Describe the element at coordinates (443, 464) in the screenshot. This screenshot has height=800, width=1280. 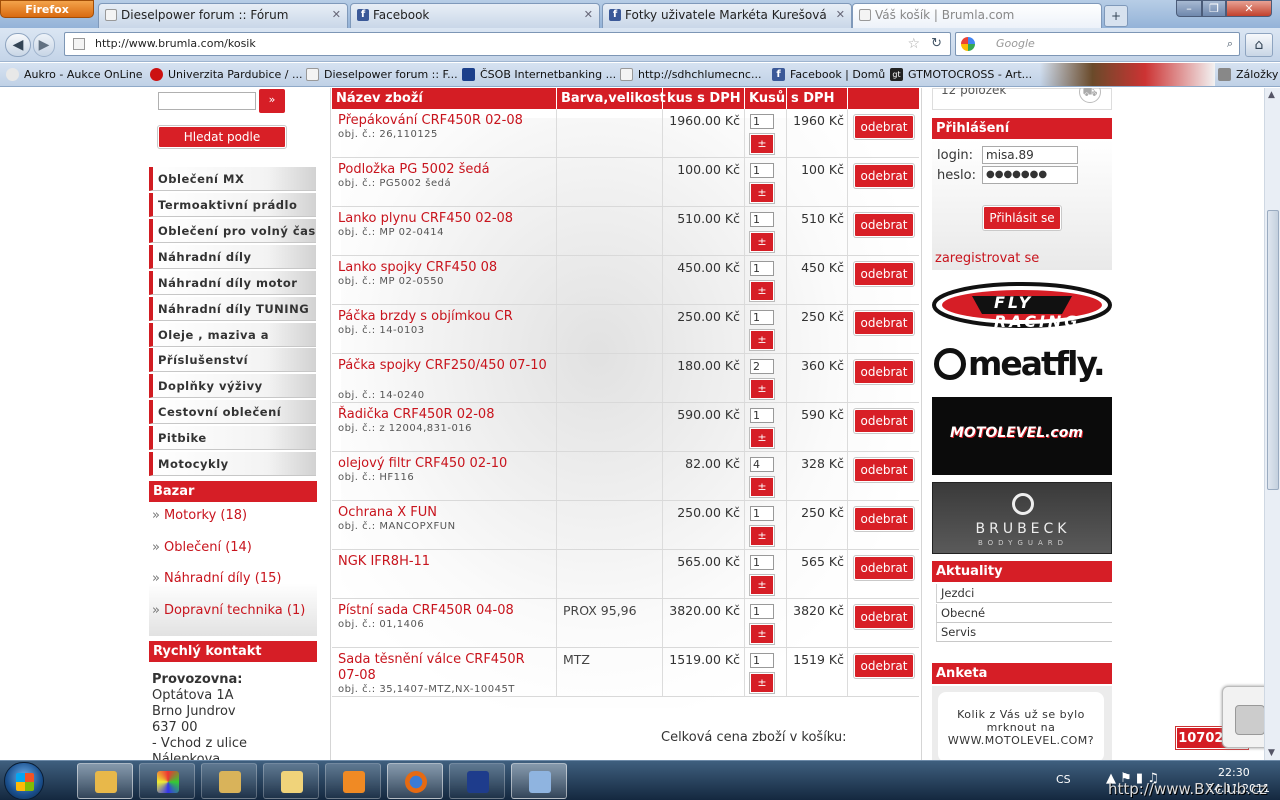
I see `product-name-link: olejový filtr CRF450 02-10` at that location.